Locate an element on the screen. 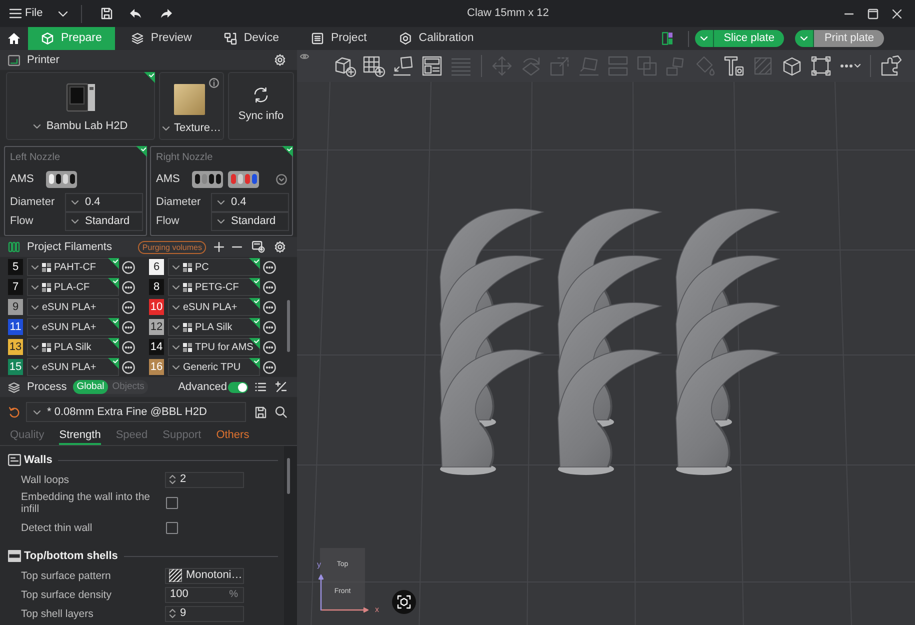 This screenshot has width=915, height=625. settings-tab: Others is located at coordinates (233, 436).